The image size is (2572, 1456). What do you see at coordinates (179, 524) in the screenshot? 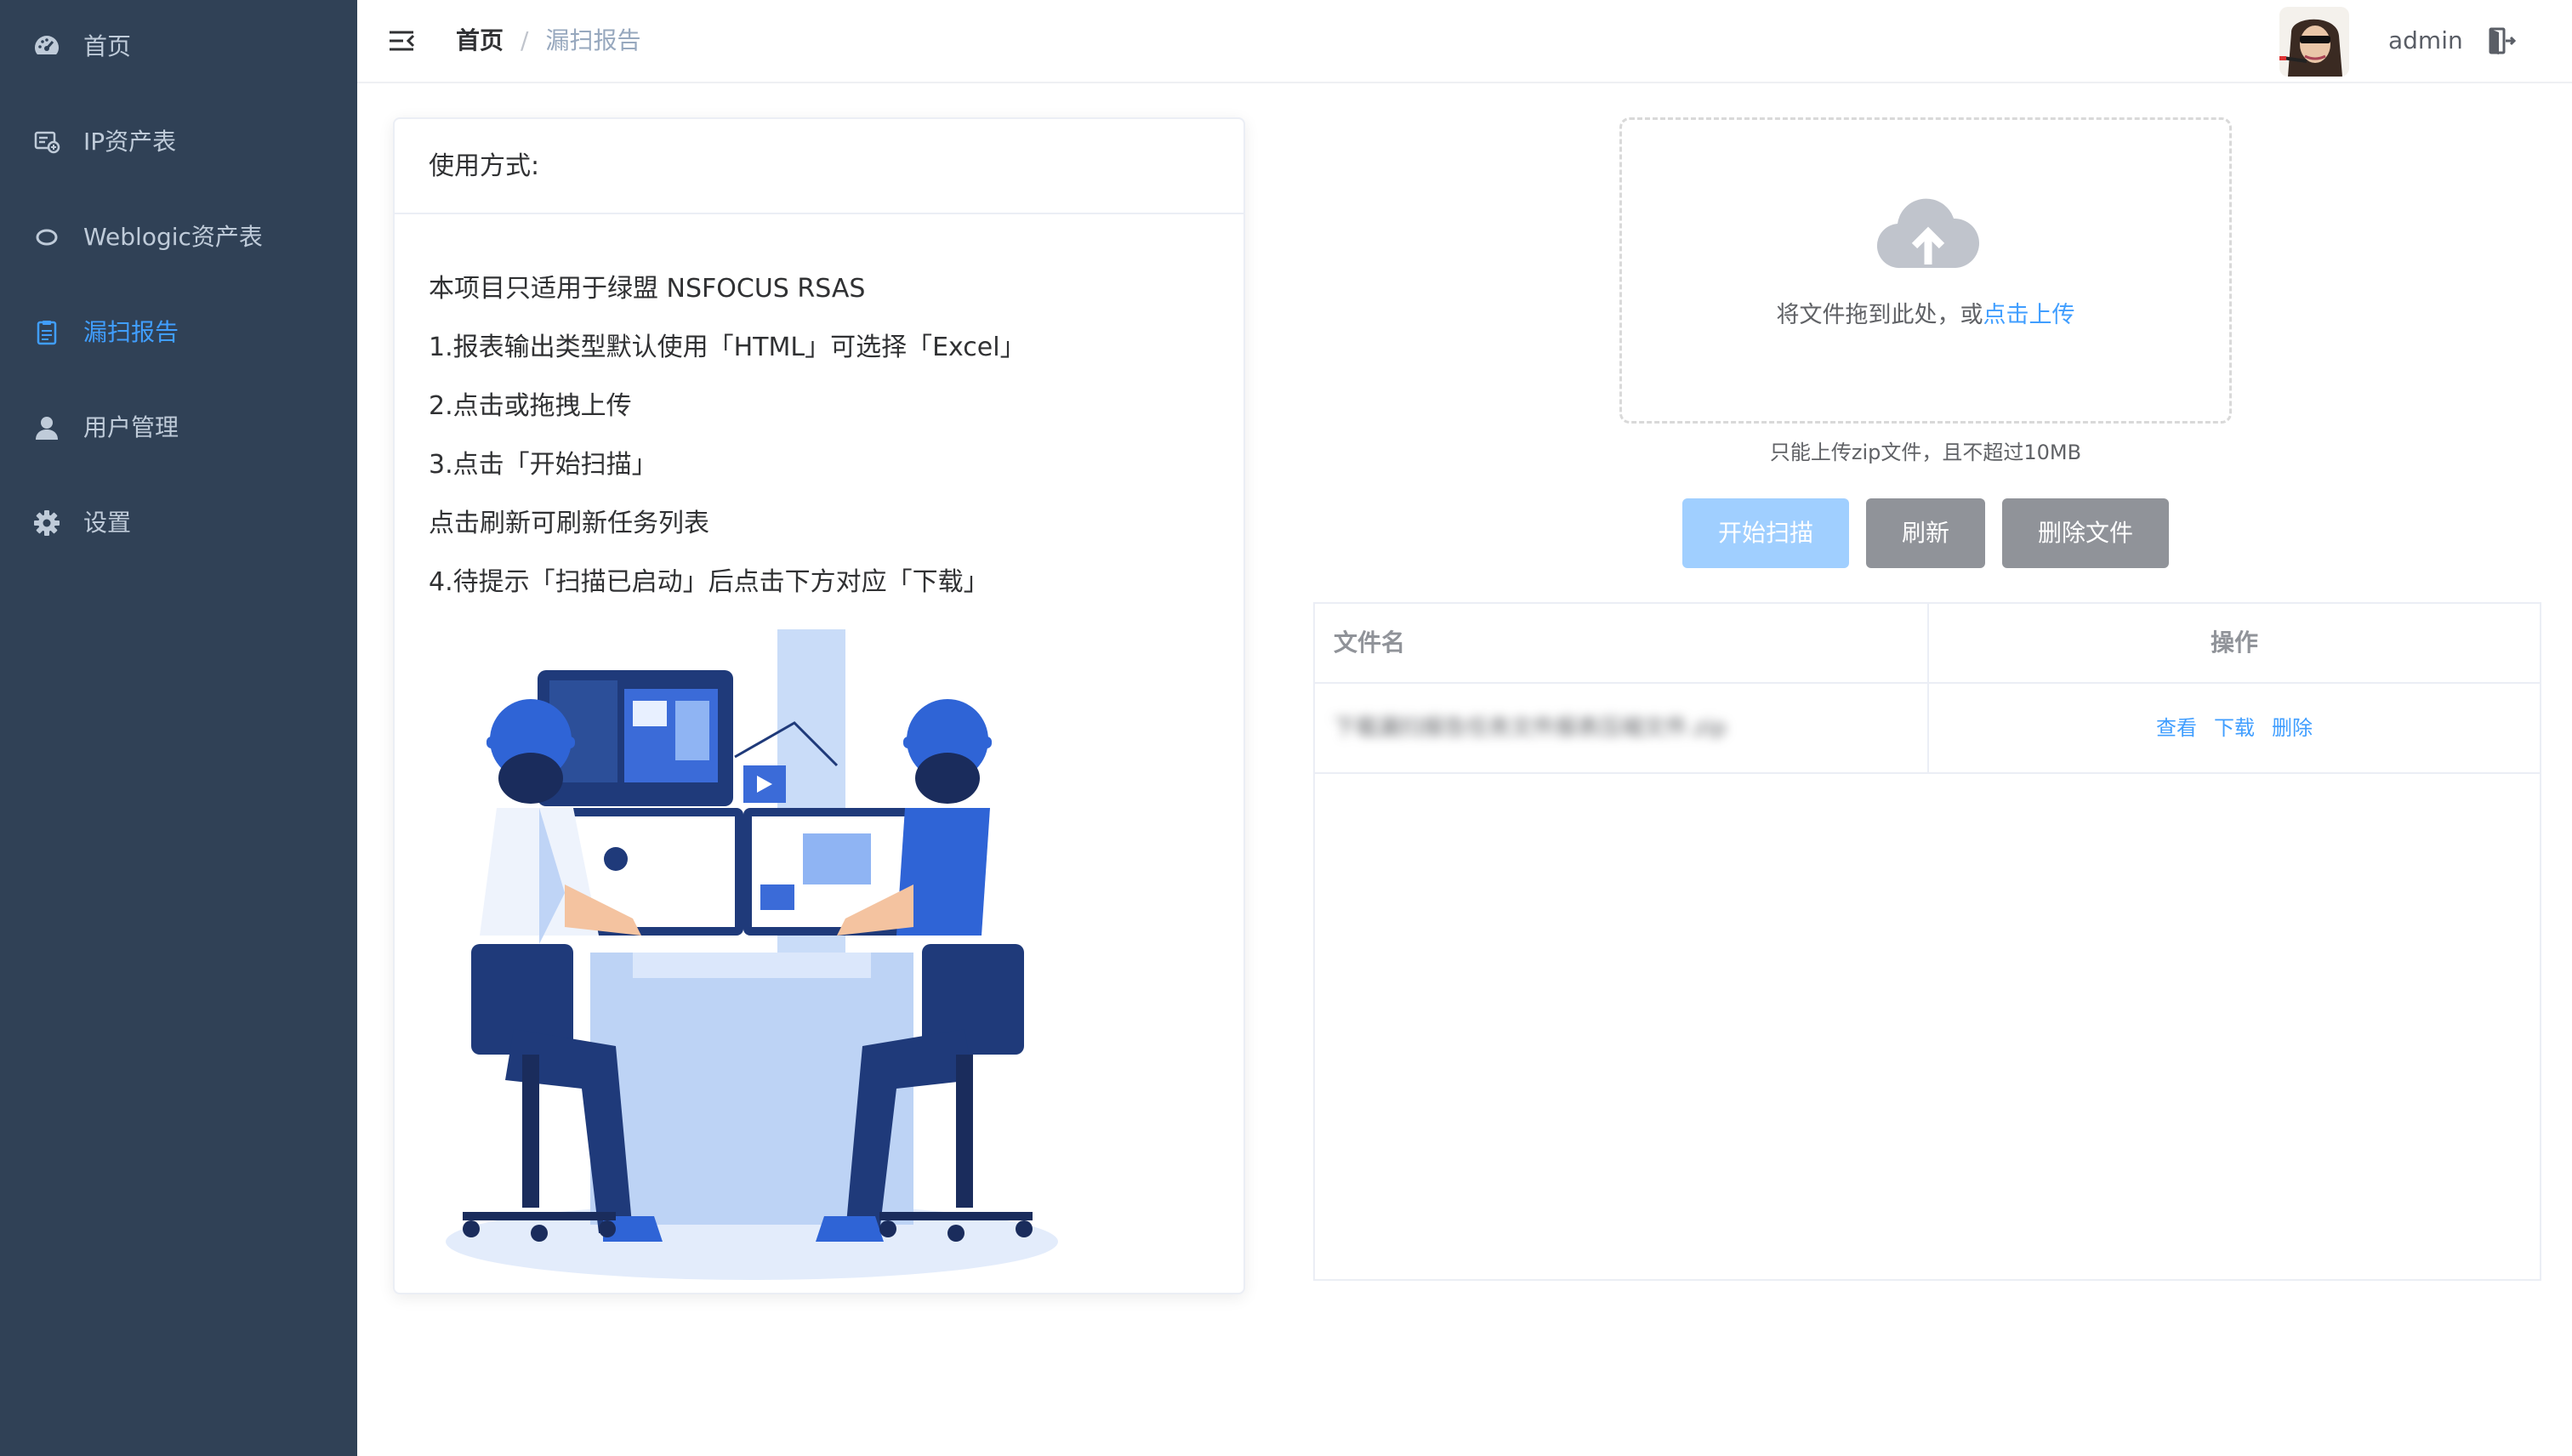
I see `sidebar-item-settings: 设置` at bounding box center [179, 524].